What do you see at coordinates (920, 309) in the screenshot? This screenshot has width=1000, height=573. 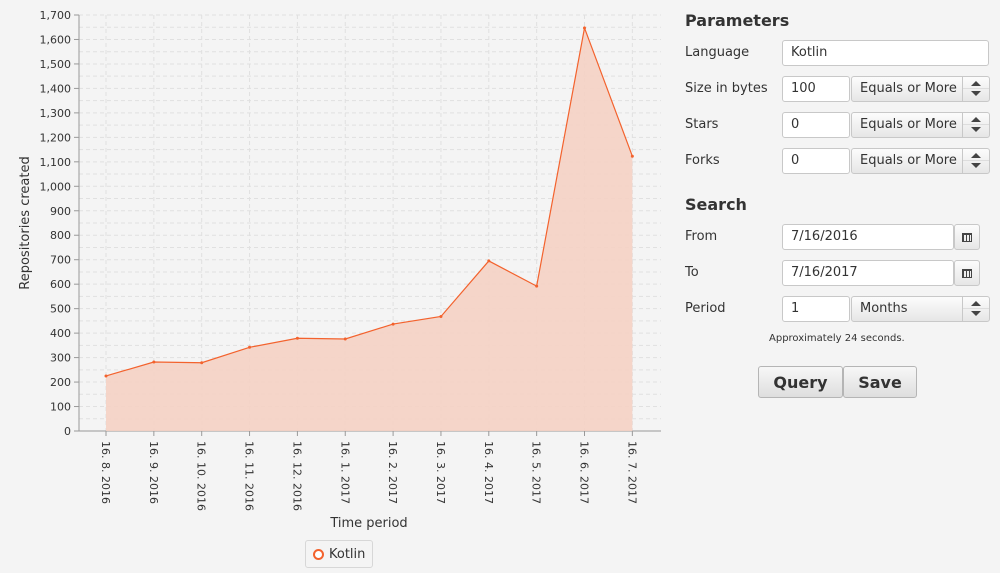 I see `period-unit-spinner: Months` at bounding box center [920, 309].